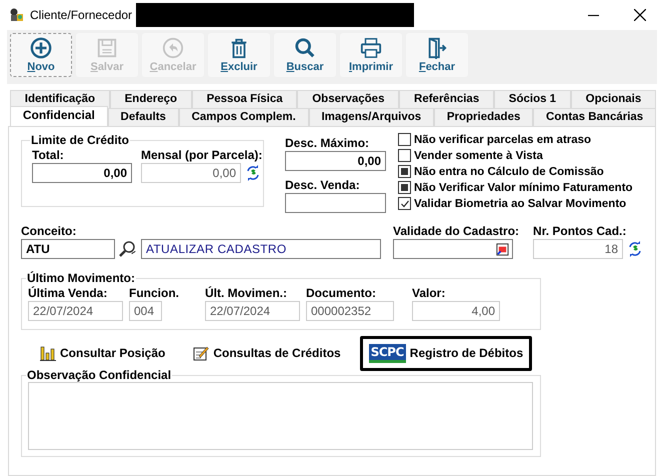  What do you see at coordinates (594, 117) in the screenshot?
I see `tab: Contas Bancárias` at bounding box center [594, 117].